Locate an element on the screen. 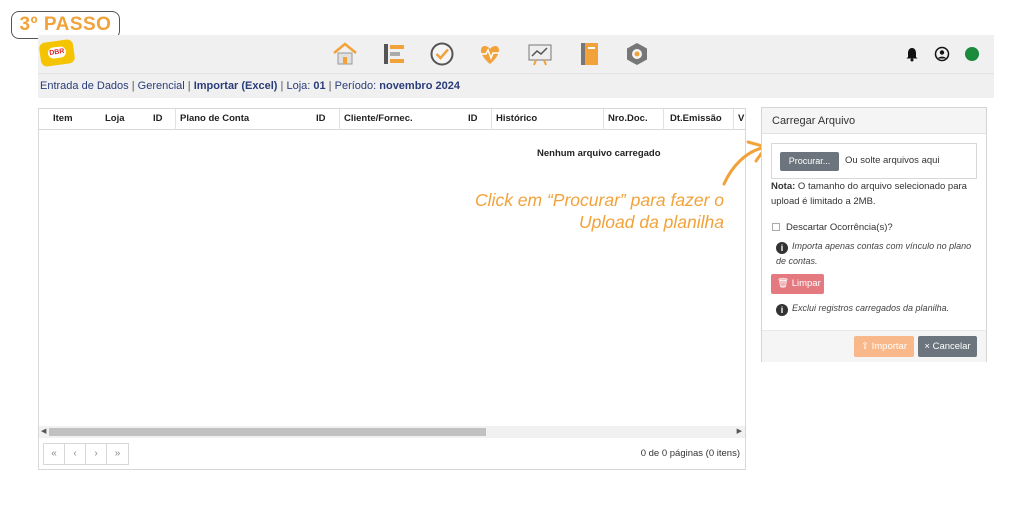 The width and height of the screenshot is (1024, 523). column-header-historico: Histórico is located at coordinates (547, 119).